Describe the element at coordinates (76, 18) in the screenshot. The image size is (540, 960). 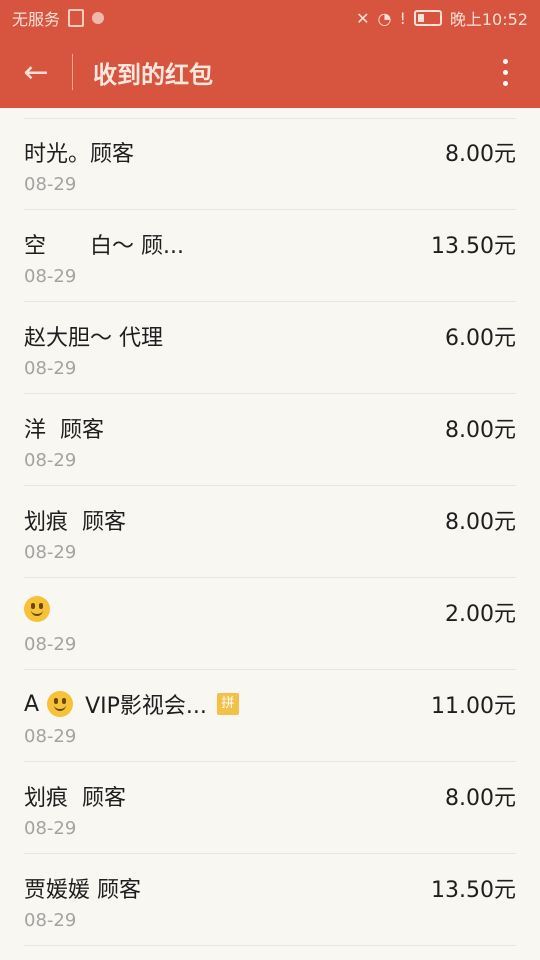
I see `sim-card-icon` at that location.